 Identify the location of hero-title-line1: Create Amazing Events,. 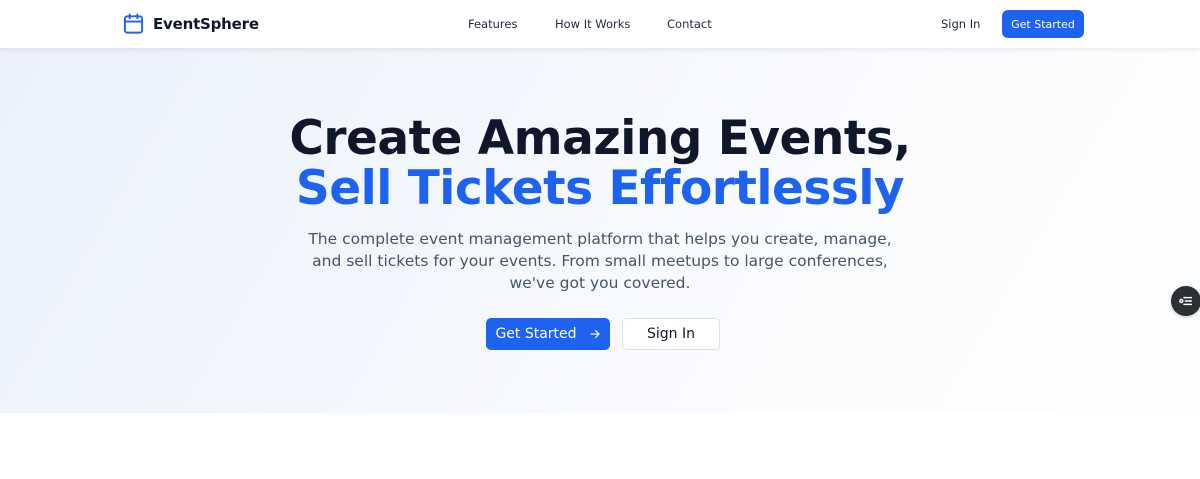
(600, 138).